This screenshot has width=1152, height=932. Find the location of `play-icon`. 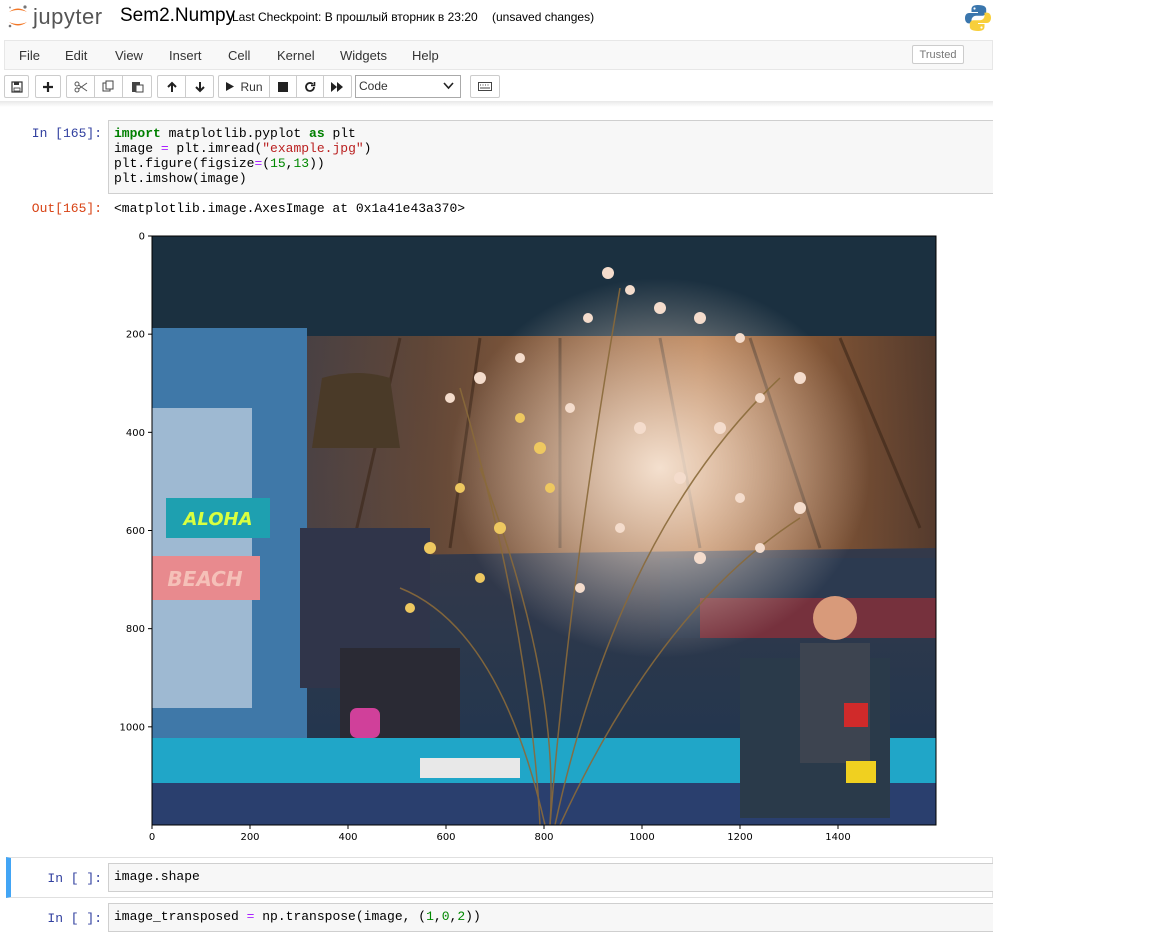

play-icon is located at coordinates (230, 86).